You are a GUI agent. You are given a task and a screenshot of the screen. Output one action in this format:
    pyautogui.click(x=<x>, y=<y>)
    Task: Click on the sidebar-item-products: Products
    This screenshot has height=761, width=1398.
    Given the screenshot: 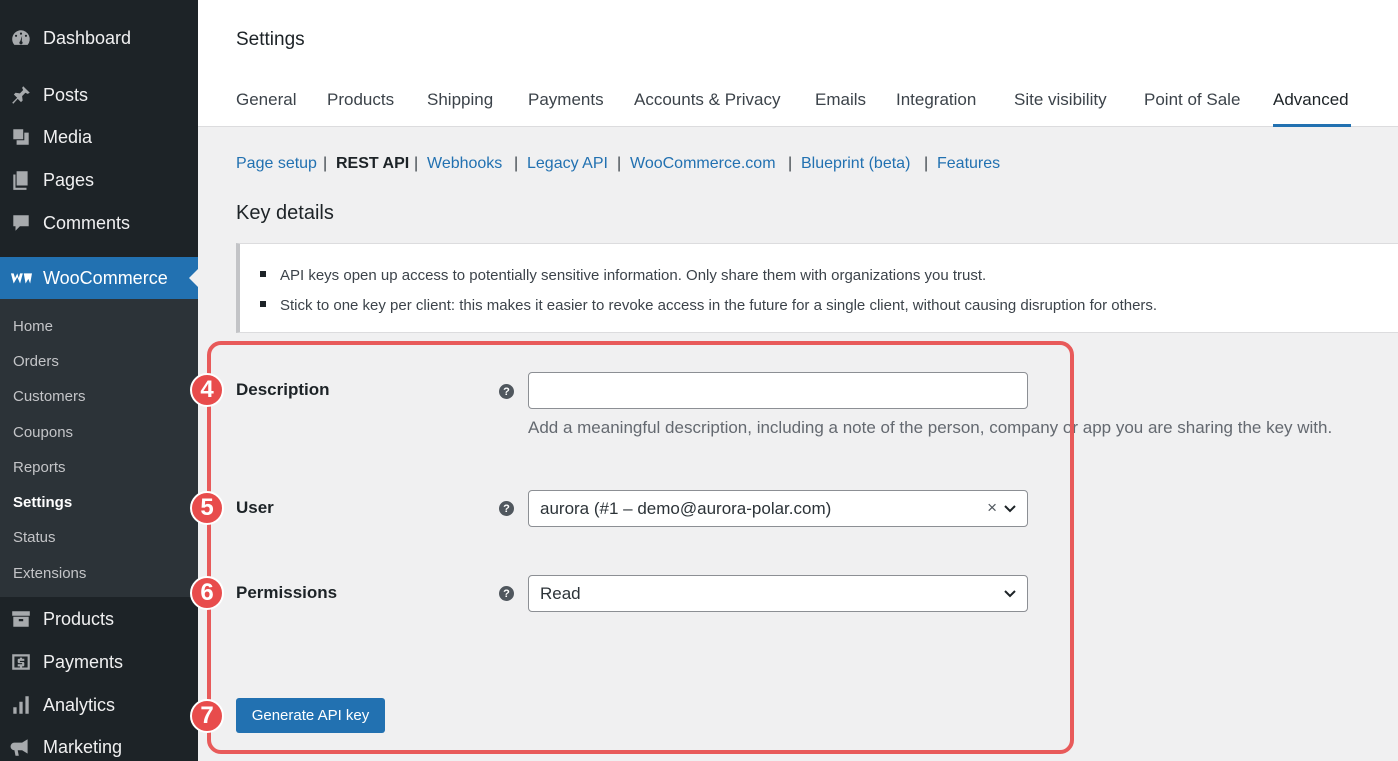 What is the action you would take?
    pyautogui.click(x=99, y=619)
    